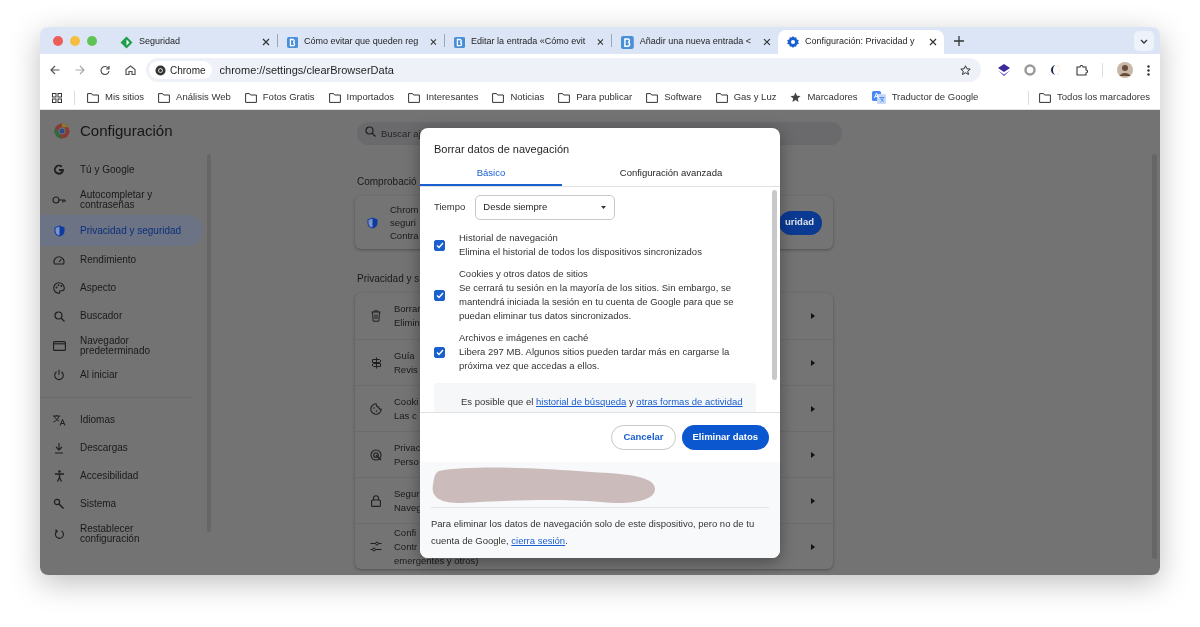  What do you see at coordinates (404, 235) in the screenshot?
I see `card-text: Contra` at bounding box center [404, 235].